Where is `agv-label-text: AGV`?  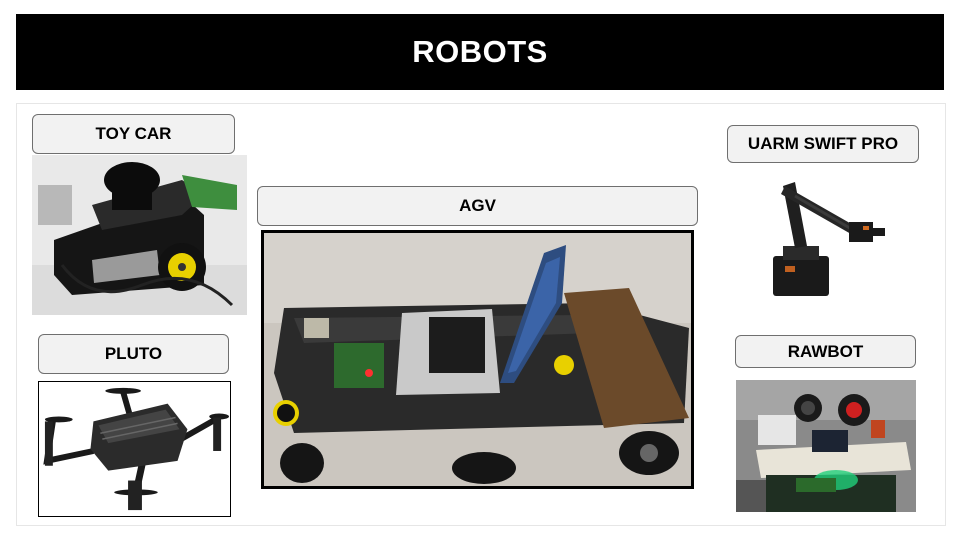
agv-label-text: AGV is located at coordinates (477, 205).